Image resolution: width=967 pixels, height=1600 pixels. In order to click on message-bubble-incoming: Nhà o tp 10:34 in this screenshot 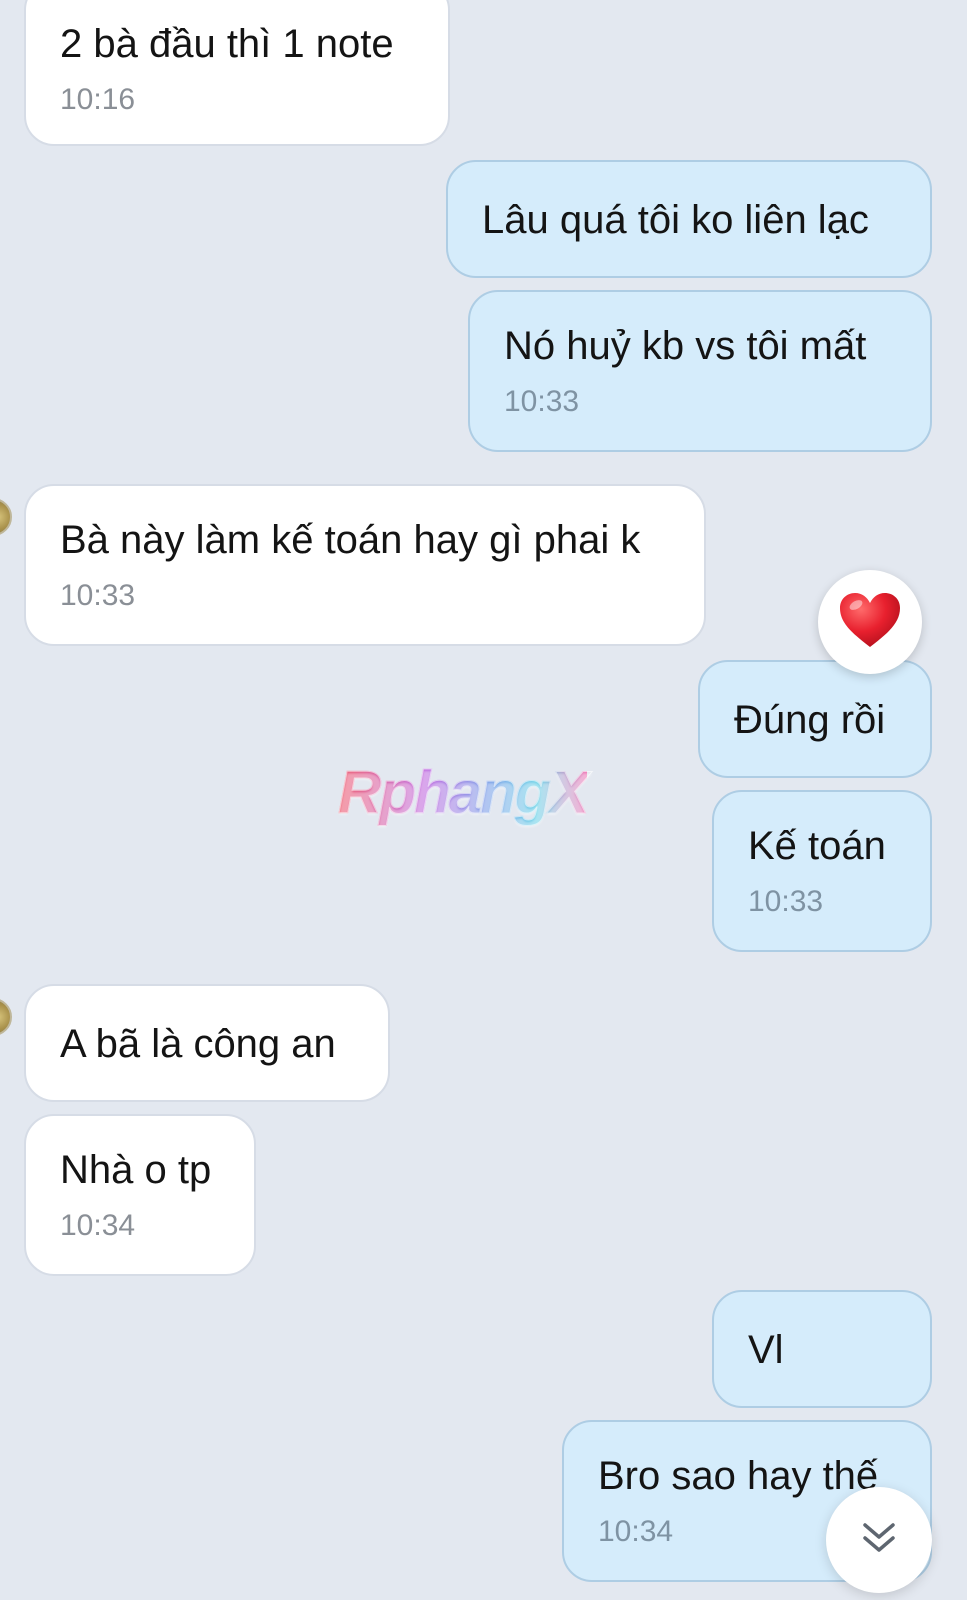, I will do `click(140, 1195)`.